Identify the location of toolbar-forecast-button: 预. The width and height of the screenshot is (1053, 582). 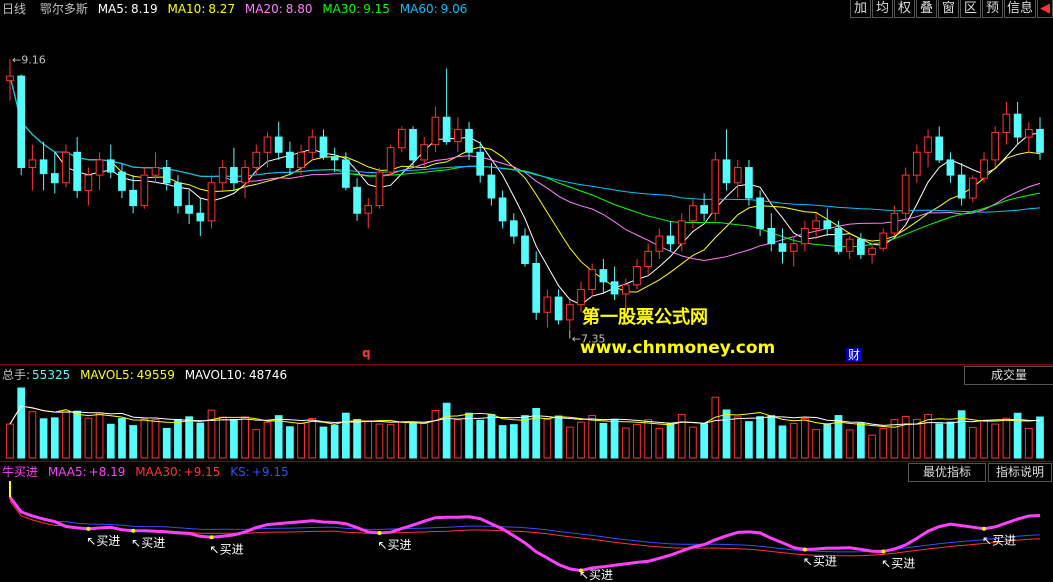
(992, 9).